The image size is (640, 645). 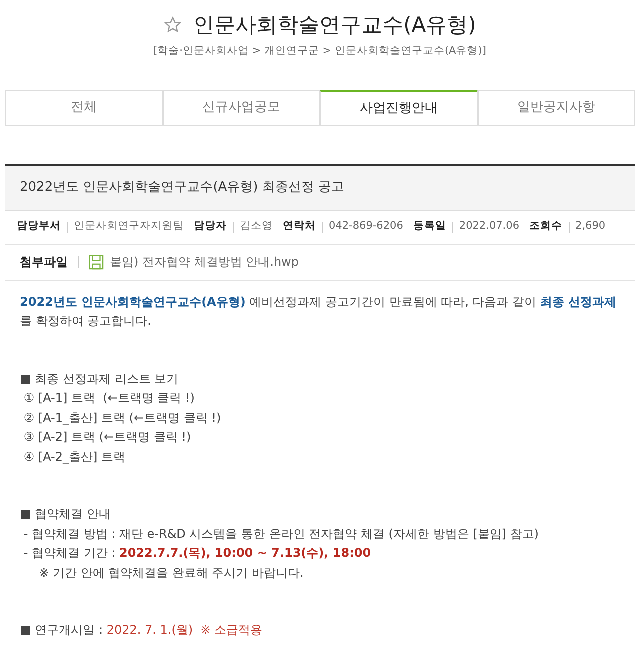 What do you see at coordinates (299, 226) in the screenshot?
I see `meta-label: 연락처` at bounding box center [299, 226].